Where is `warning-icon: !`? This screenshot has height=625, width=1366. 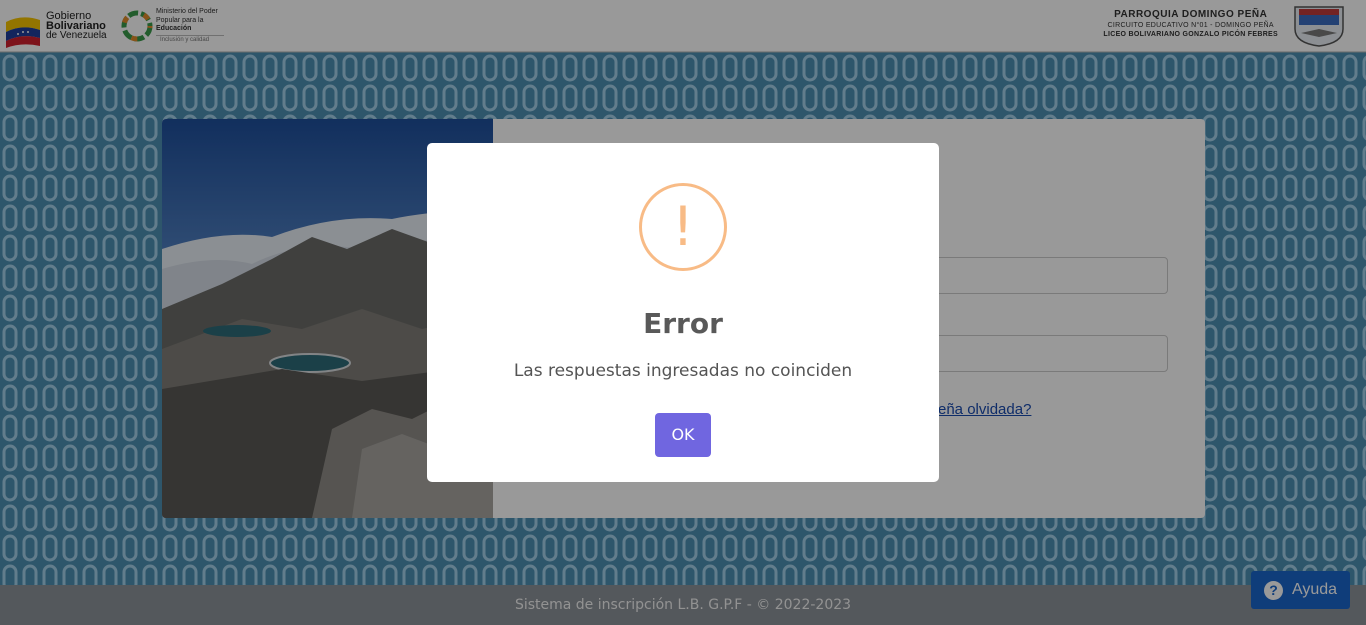 warning-icon: ! is located at coordinates (683, 227).